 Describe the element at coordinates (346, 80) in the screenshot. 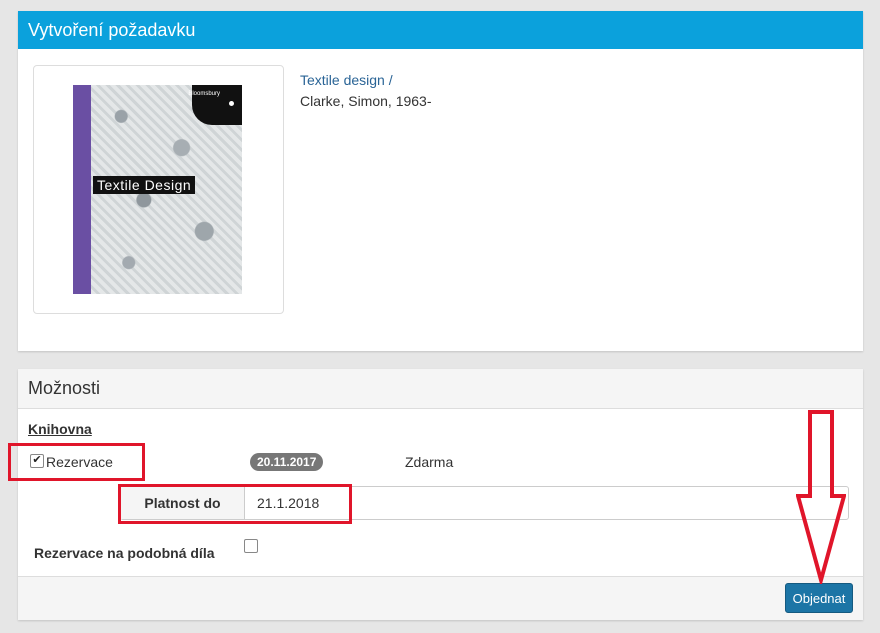

I see `book-title-link: Textile design /` at that location.